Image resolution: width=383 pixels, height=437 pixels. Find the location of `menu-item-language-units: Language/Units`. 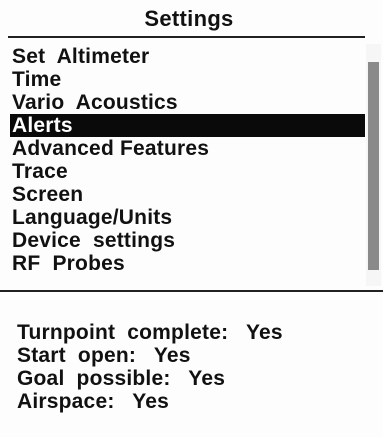

menu-item-language-units: Language/Units is located at coordinates (187, 217).